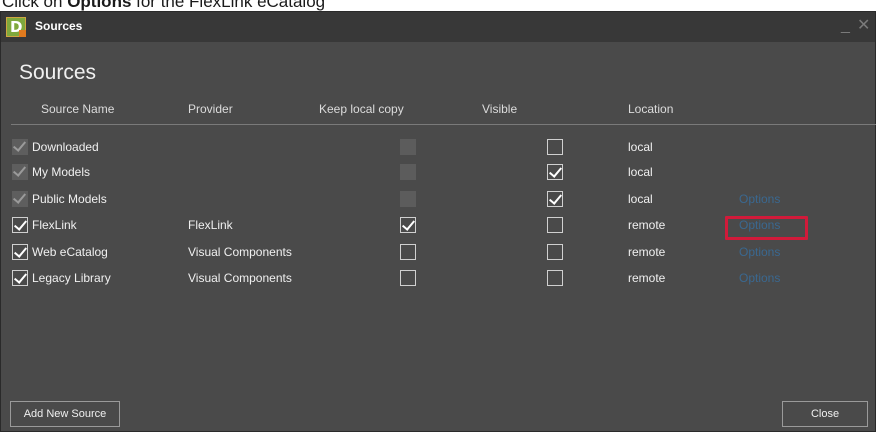  I want to click on instruction-bold: Options, so click(99, 5).